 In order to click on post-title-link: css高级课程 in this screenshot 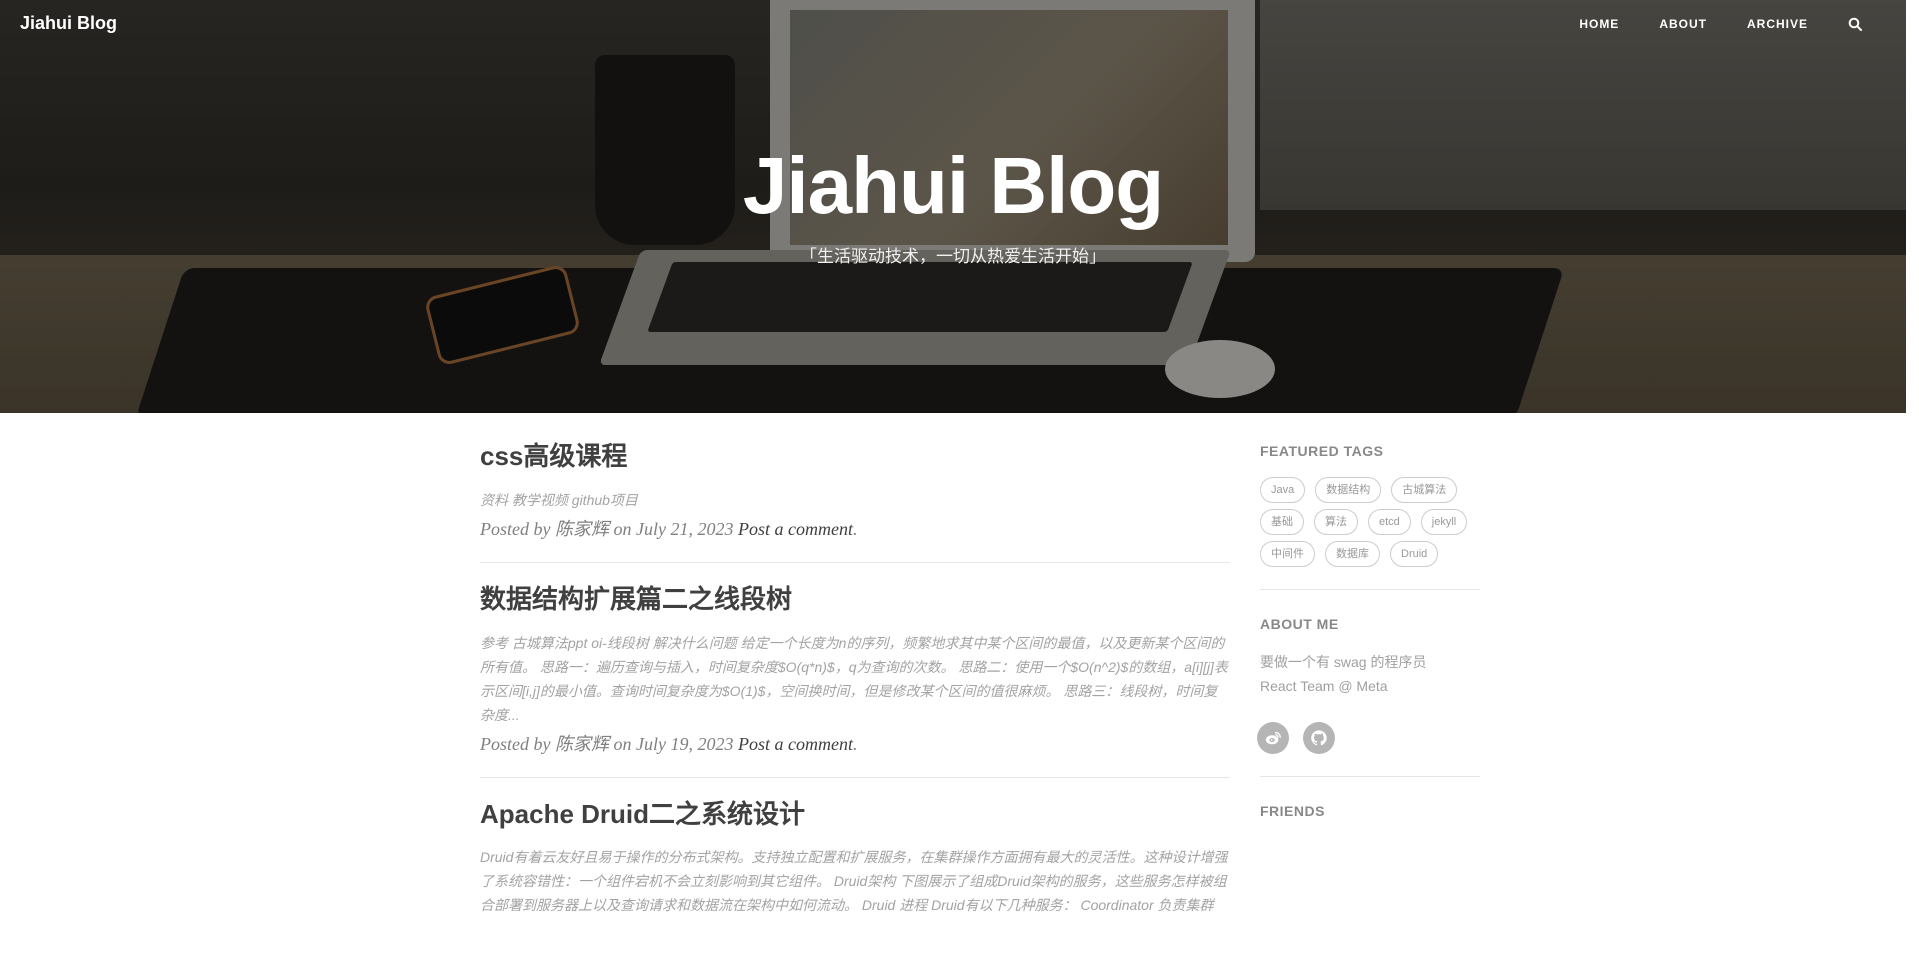, I will do `click(855, 457)`.